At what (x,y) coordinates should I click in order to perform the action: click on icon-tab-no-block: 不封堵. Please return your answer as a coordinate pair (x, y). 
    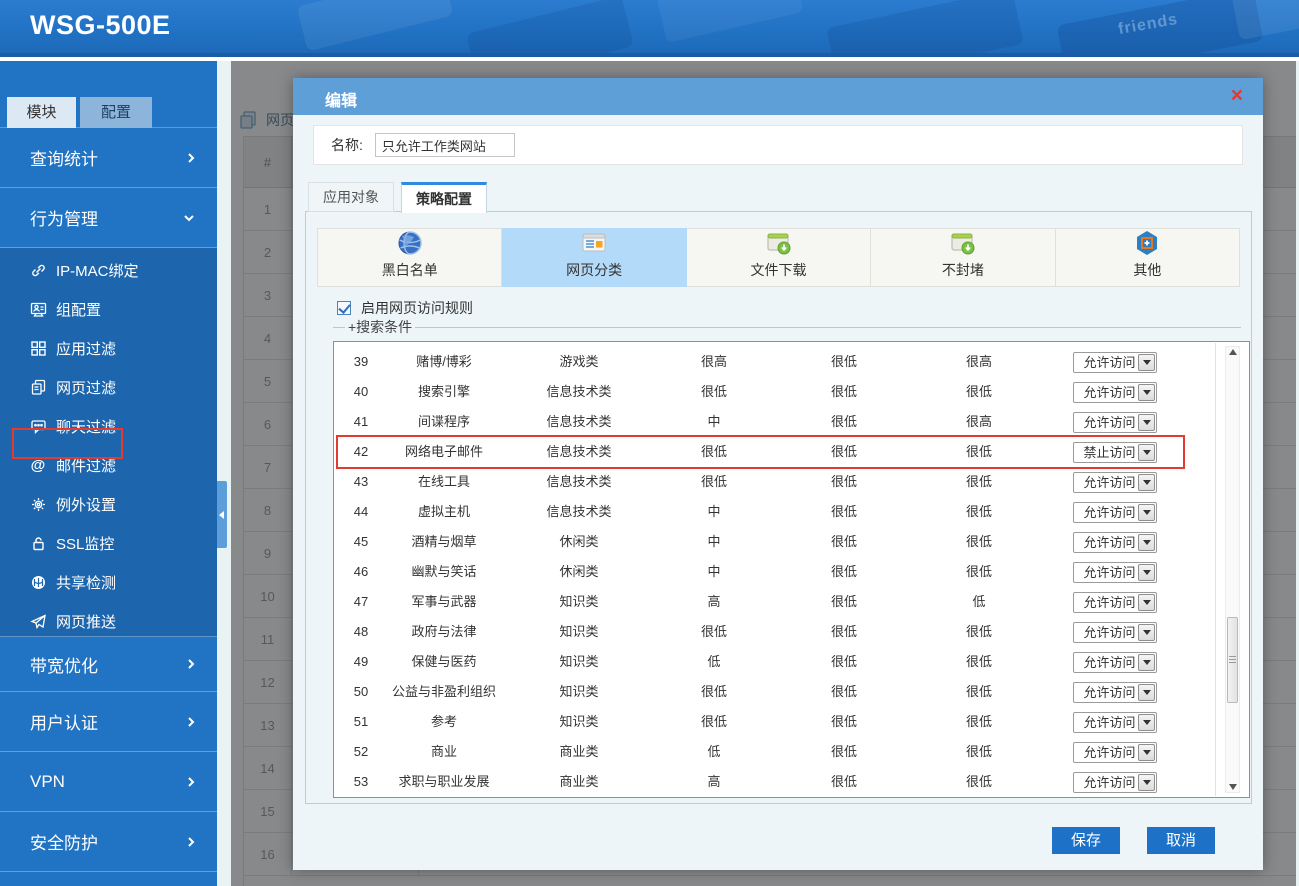
    Looking at the image, I should click on (963, 257).